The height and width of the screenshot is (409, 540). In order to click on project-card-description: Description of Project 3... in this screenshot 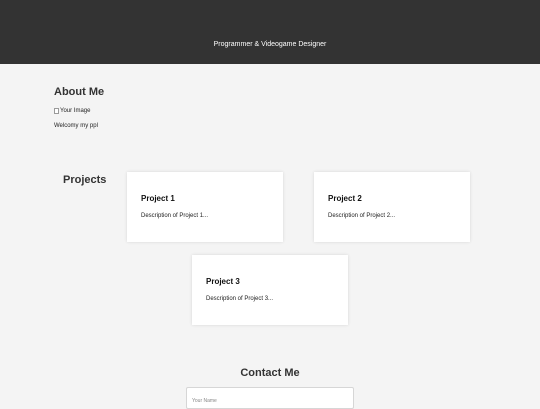, I will do `click(240, 299)`.